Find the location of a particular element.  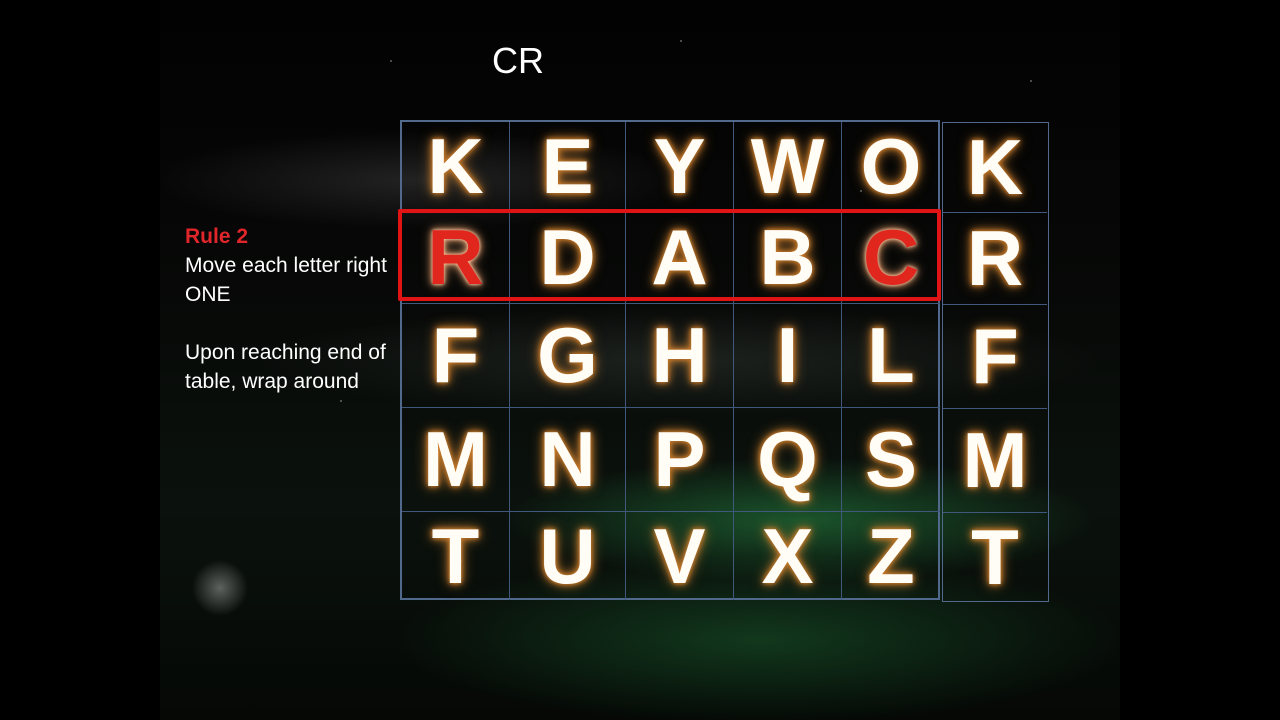

grid-cell-r1c5: O is located at coordinates (891, 167).